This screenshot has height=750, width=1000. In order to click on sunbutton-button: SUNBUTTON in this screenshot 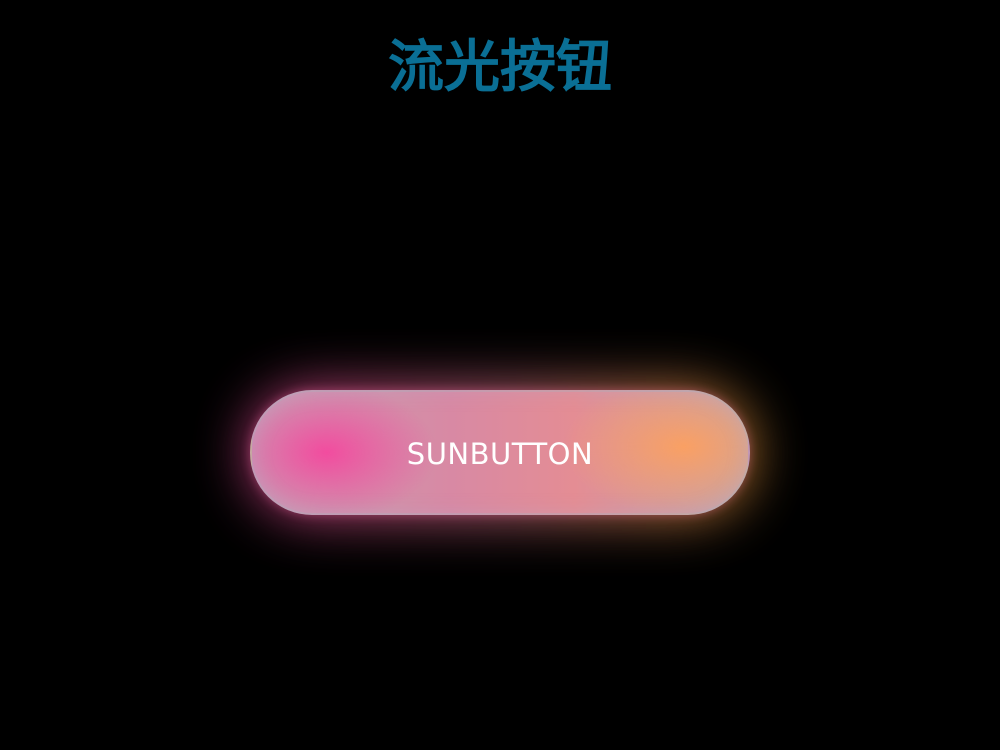, I will do `click(500, 452)`.